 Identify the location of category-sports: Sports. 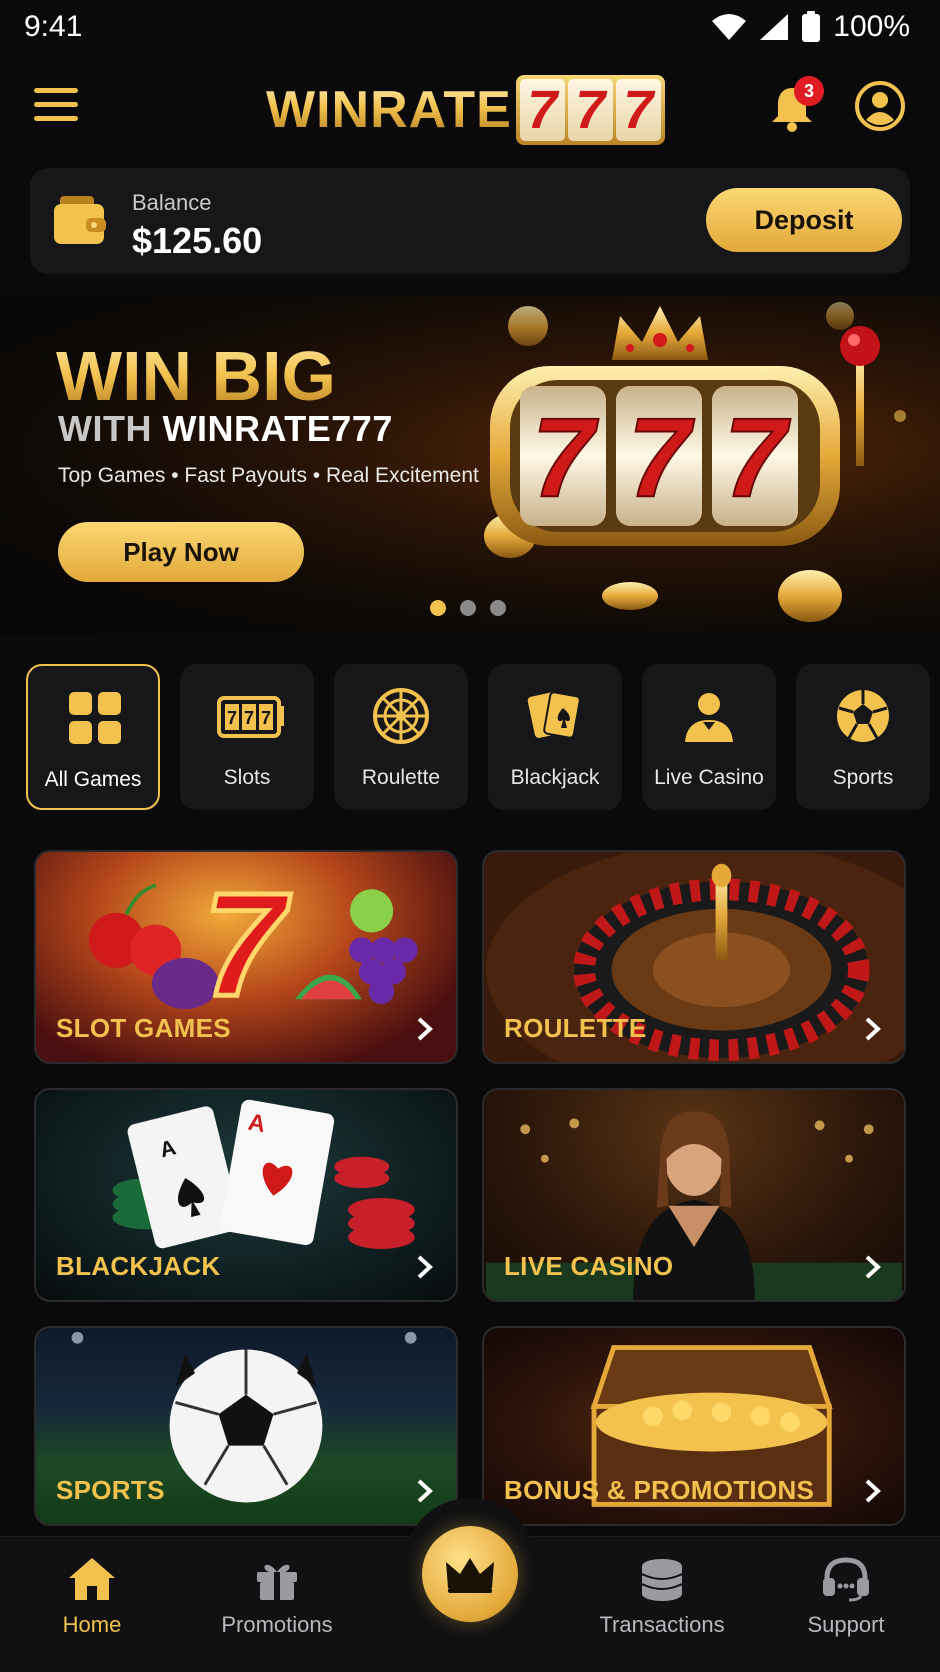
(863, 737).